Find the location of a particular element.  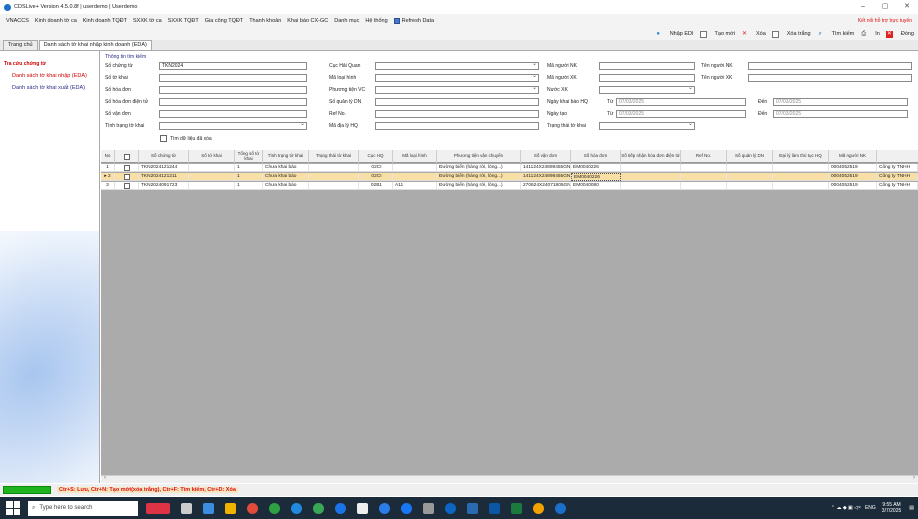

ngay-tao-to: 07/03/2025 is located at coordinates (840, 114).